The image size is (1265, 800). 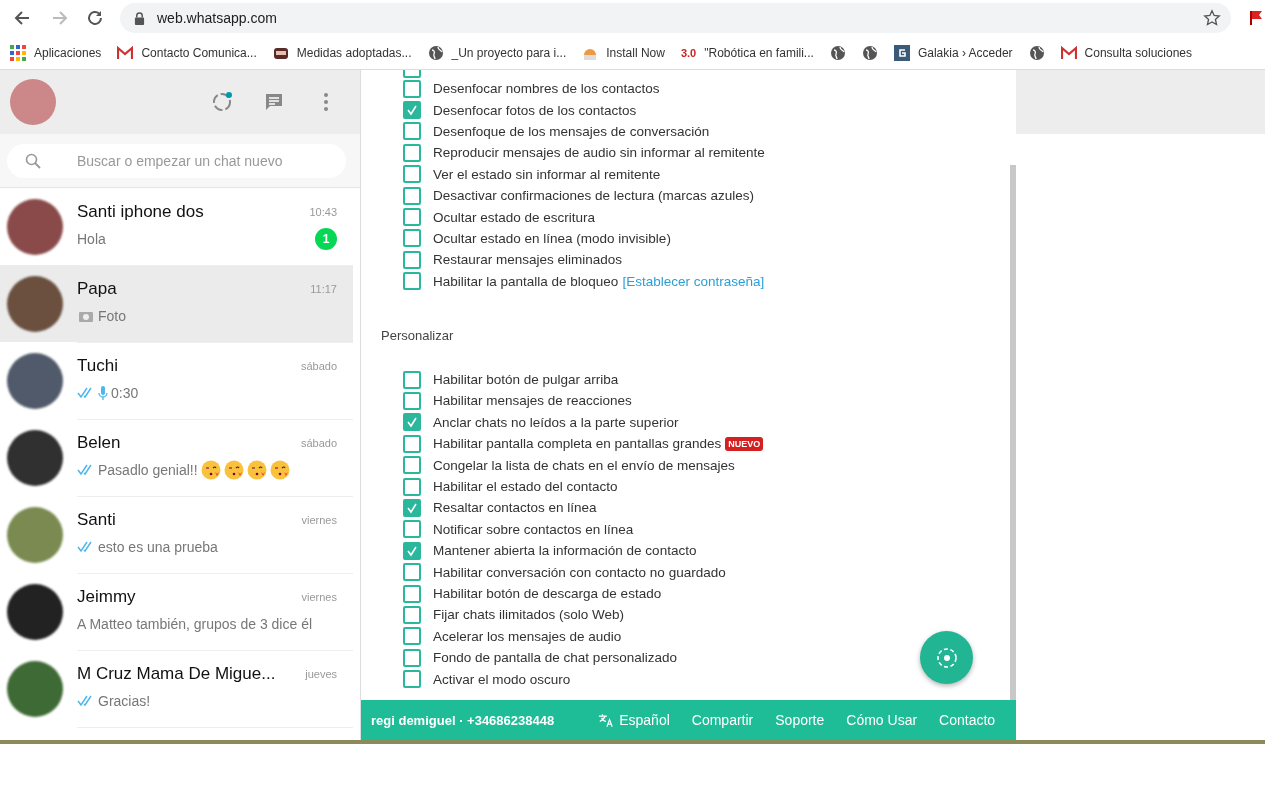 I want to click on option-label: Habilitar conversación con contacto no guardado, so click(x=579, y=572).